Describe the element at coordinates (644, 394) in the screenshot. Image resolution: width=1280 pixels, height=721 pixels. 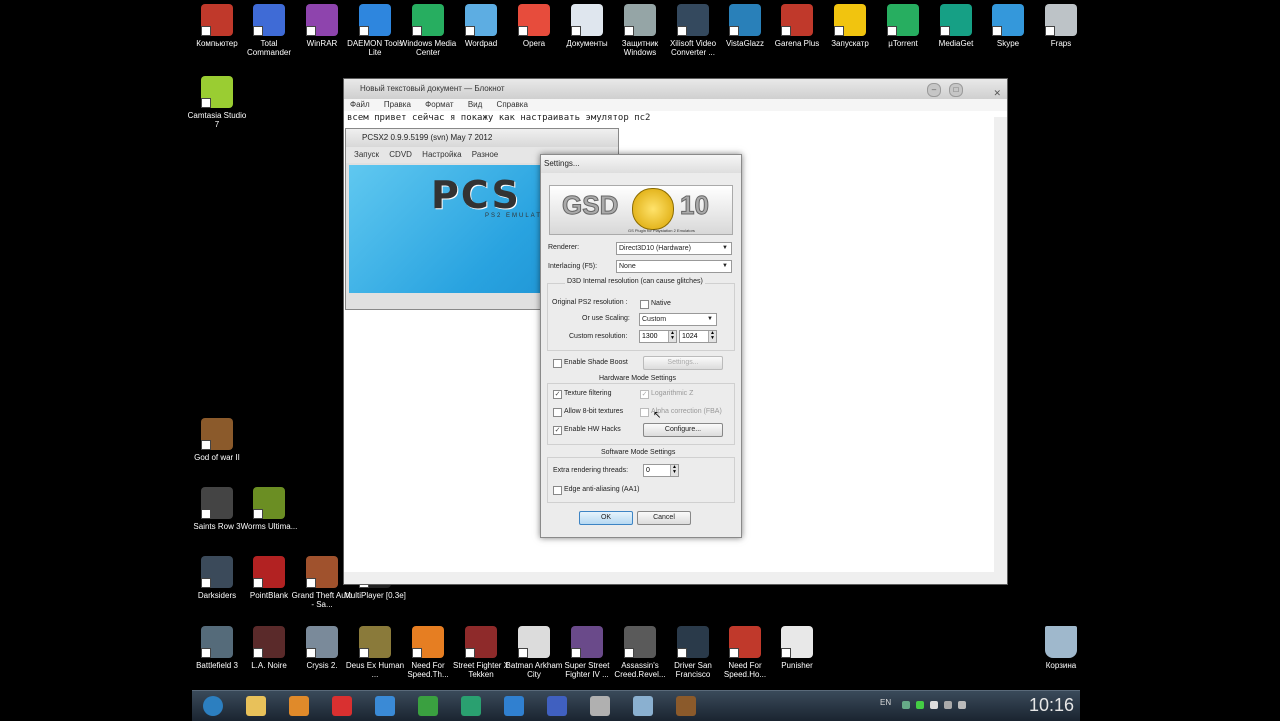
I see `logarithmic-z-checkbox: ✓` at that location.